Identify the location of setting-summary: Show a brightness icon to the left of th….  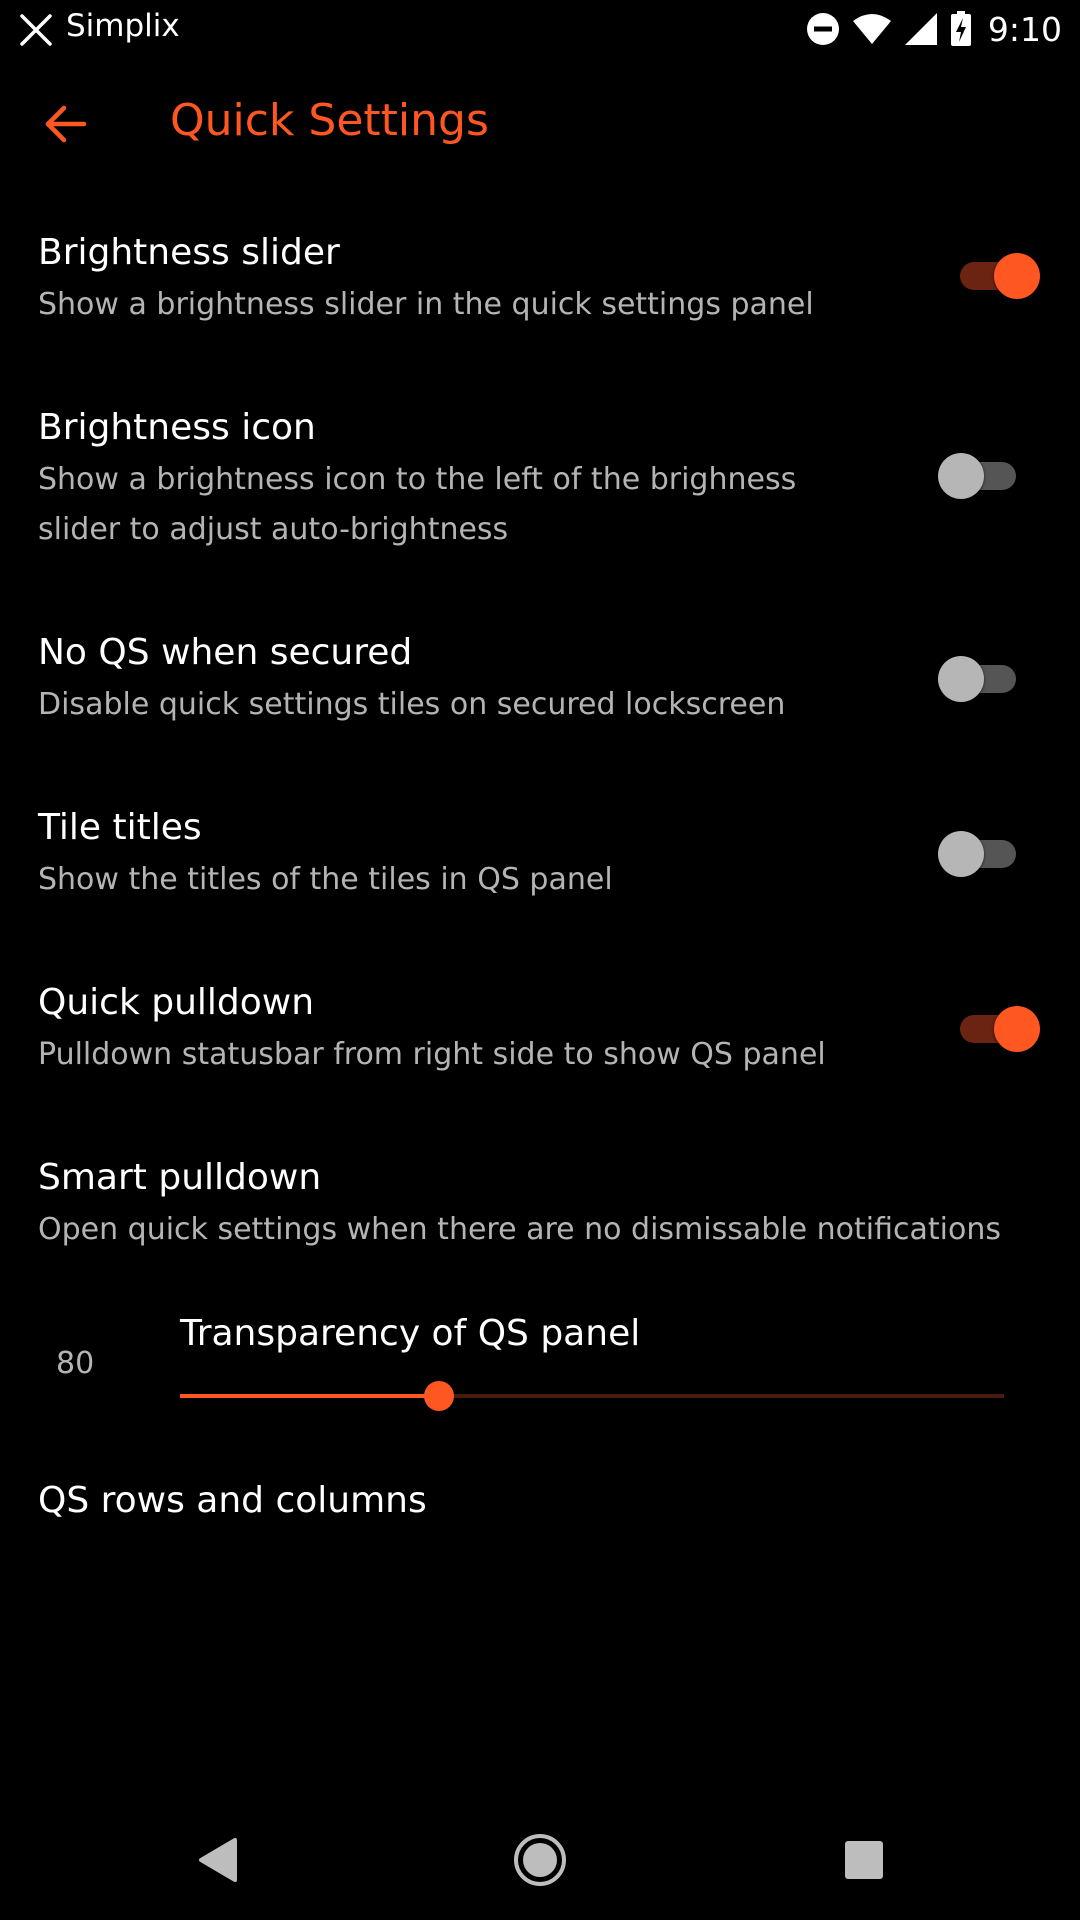
(417, 504).